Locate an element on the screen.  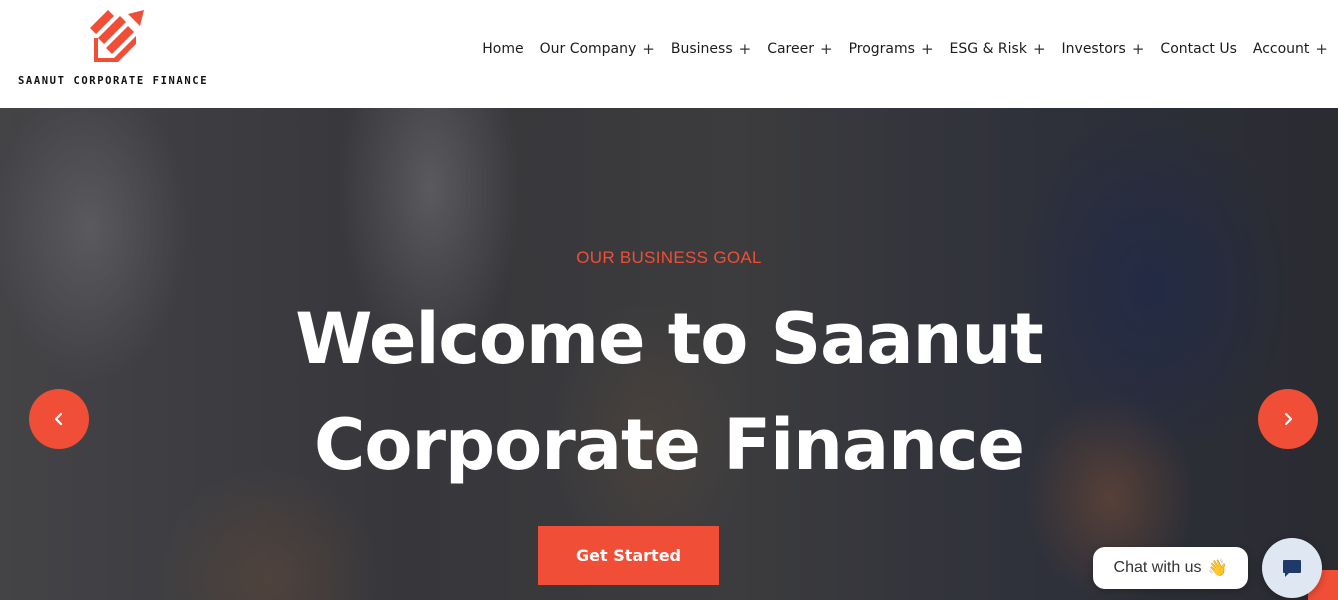
brand-name: SAANUT CORPORATE FINANCE is located at coordinates (113, 81).